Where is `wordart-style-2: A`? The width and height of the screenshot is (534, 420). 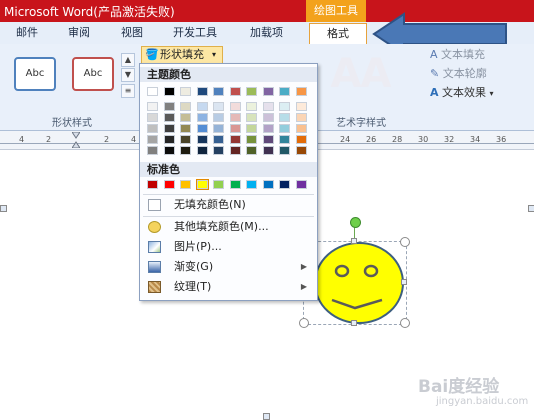
wordart-style-2: A is located at coordinates (376, 74).